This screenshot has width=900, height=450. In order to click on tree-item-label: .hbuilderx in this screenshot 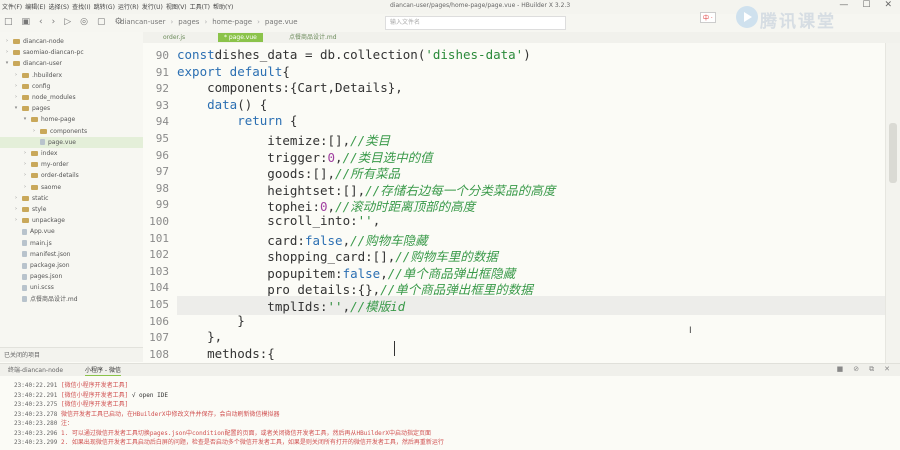, I will do `click(47, 75)`.